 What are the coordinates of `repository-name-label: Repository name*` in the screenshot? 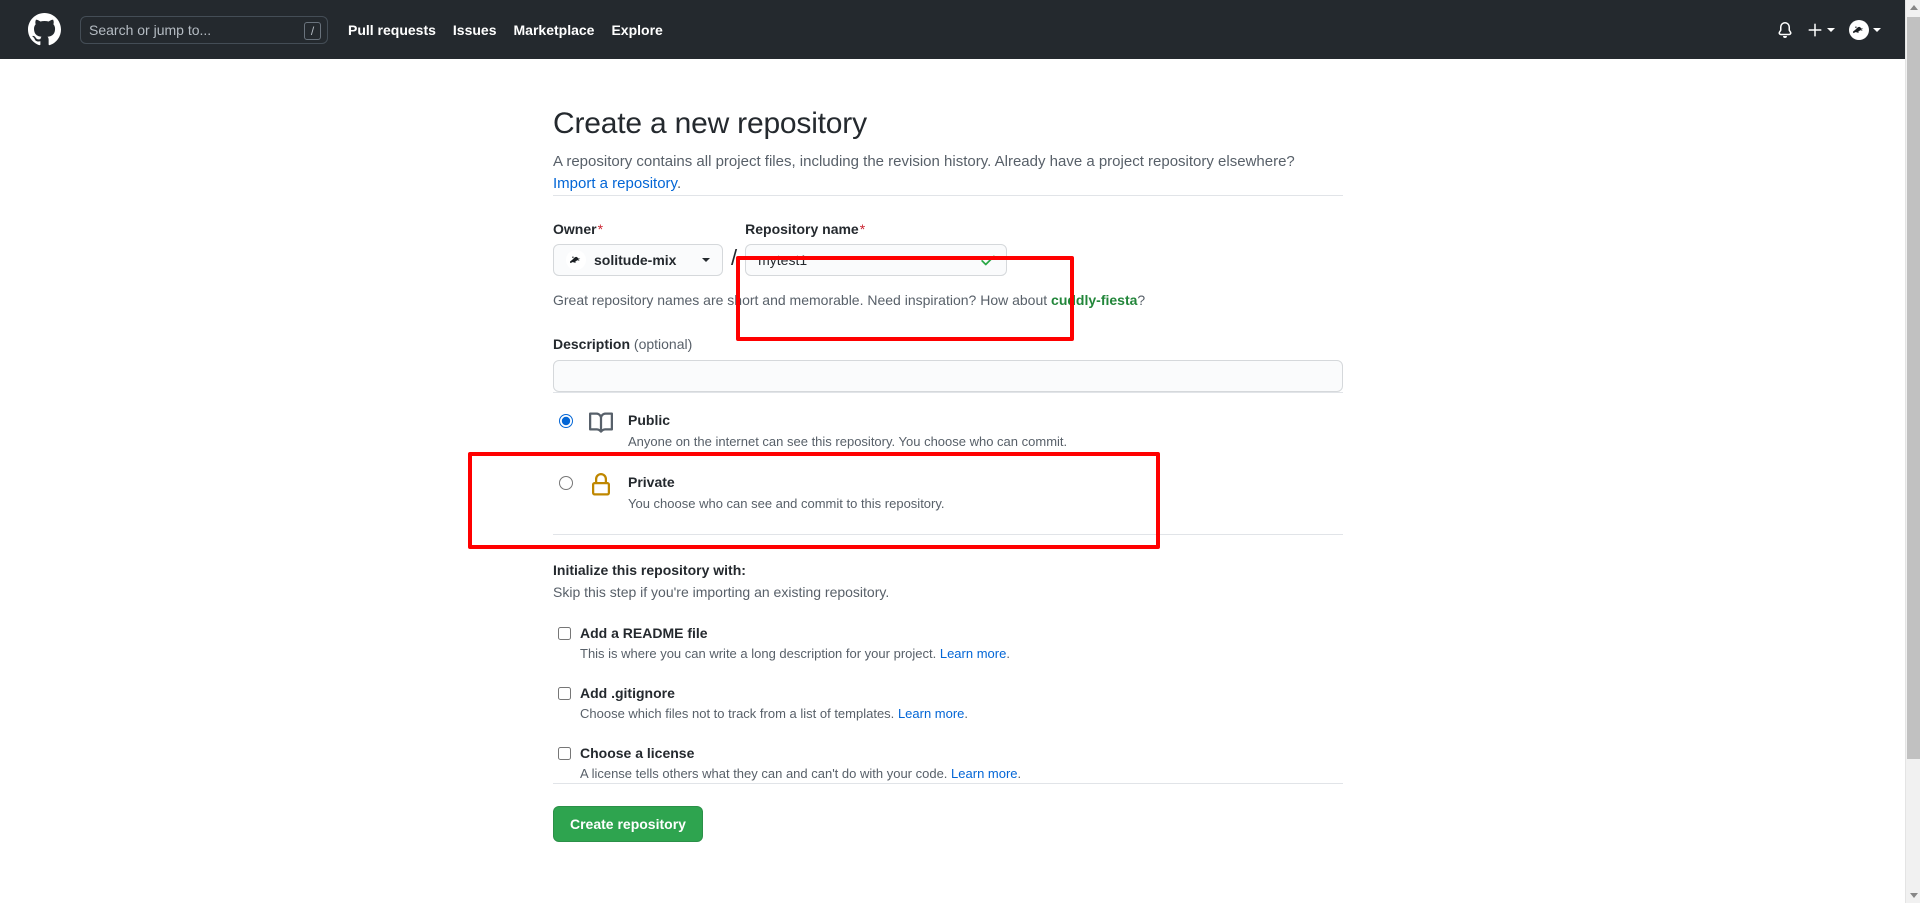 It's located at (876, 229).